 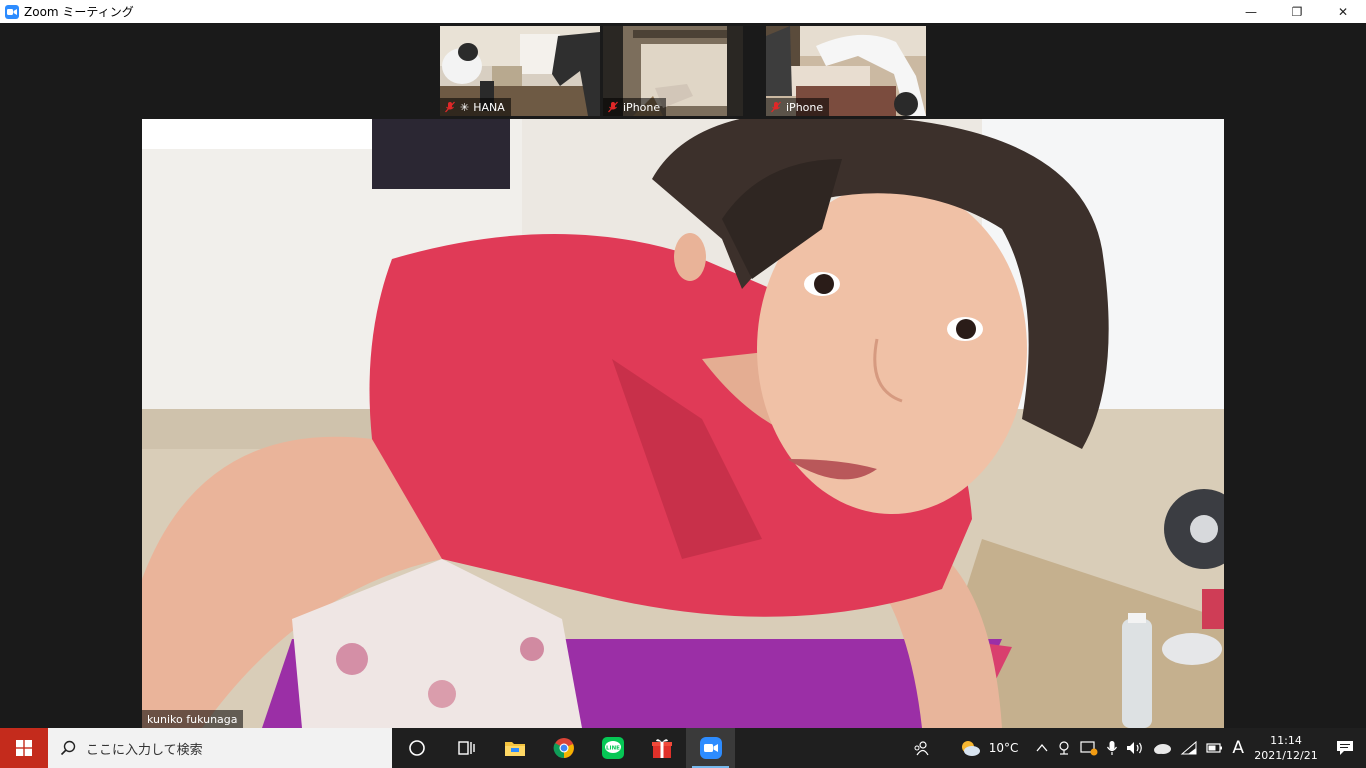 I want to click on close-button: ✕, so click(x=1343, y=11).